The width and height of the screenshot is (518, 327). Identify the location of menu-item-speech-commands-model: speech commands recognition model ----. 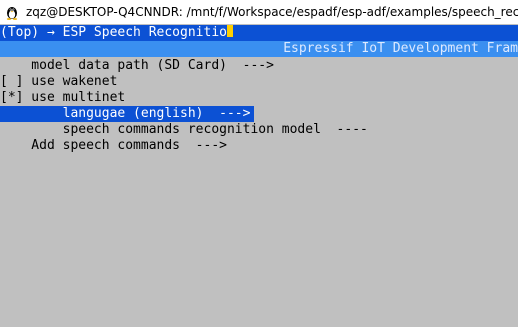
(184, 130).